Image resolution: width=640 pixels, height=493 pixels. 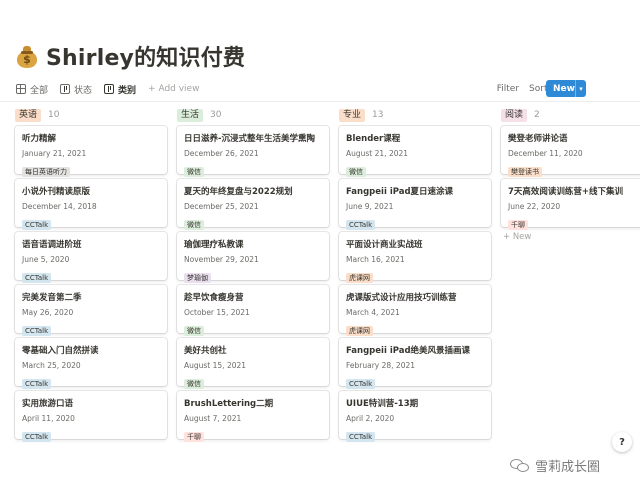 I want to click on filter-button: Filter, so click(x=508, y=89).